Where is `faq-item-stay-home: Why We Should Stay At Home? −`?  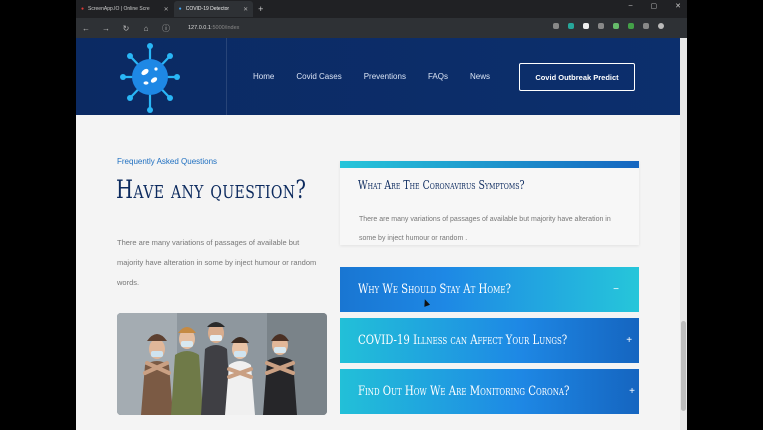 faq-item-stay-home: Why We Should Stay At Home? − is located at coordinates (489, 289).